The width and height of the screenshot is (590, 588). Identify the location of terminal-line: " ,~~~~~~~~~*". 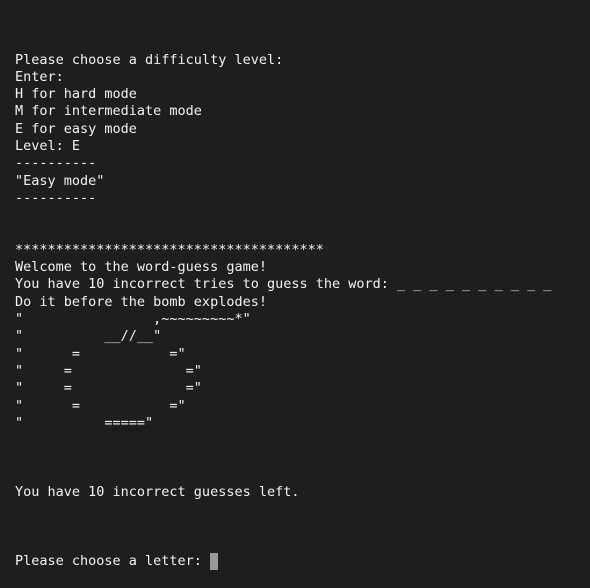
(133, 319).